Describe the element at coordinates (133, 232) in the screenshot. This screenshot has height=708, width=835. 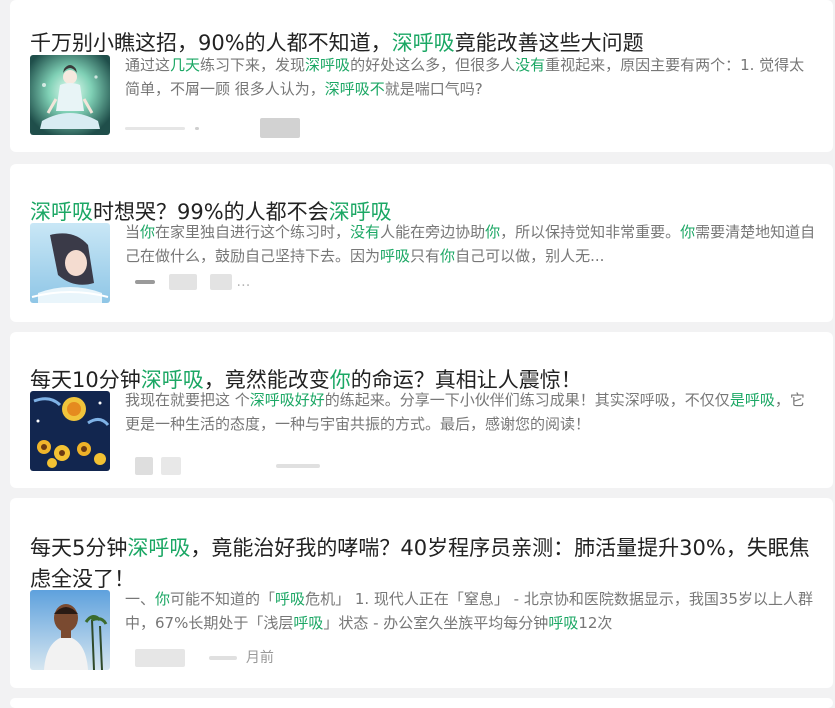
I see `text-segment: 当` at that location.